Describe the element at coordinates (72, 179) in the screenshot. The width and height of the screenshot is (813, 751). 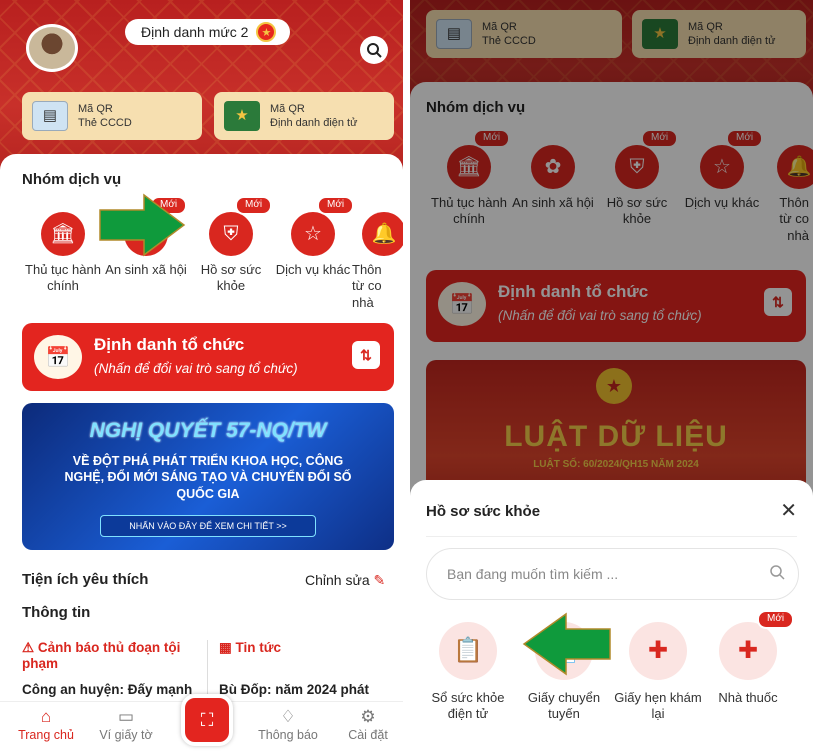
I see `service-group-title: Nhóm dịch vụ` at that location.